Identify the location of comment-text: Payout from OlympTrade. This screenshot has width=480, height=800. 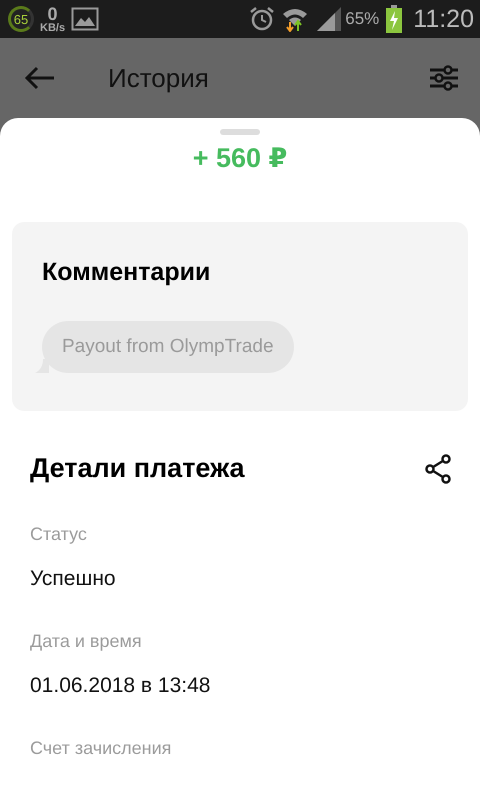
(168, 346).